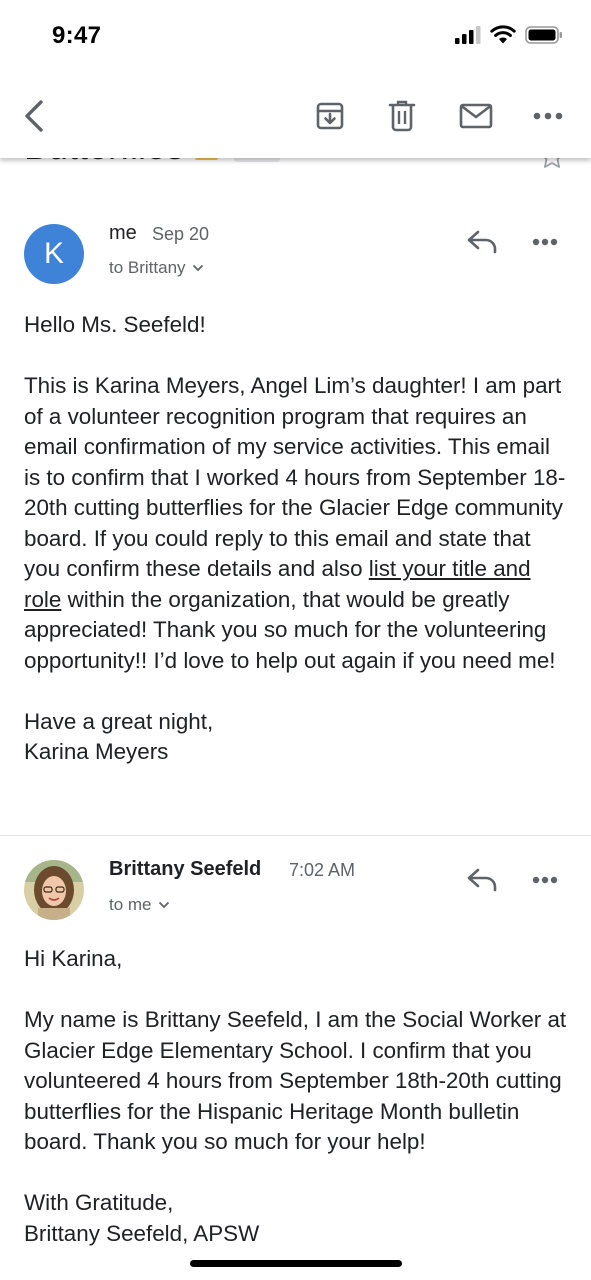 The width and height of the screenshot is (591, 1280). What do you see at coordinates (295, 835) in the screenshot?
I see `message-divider` at bounding box center [295, 835].